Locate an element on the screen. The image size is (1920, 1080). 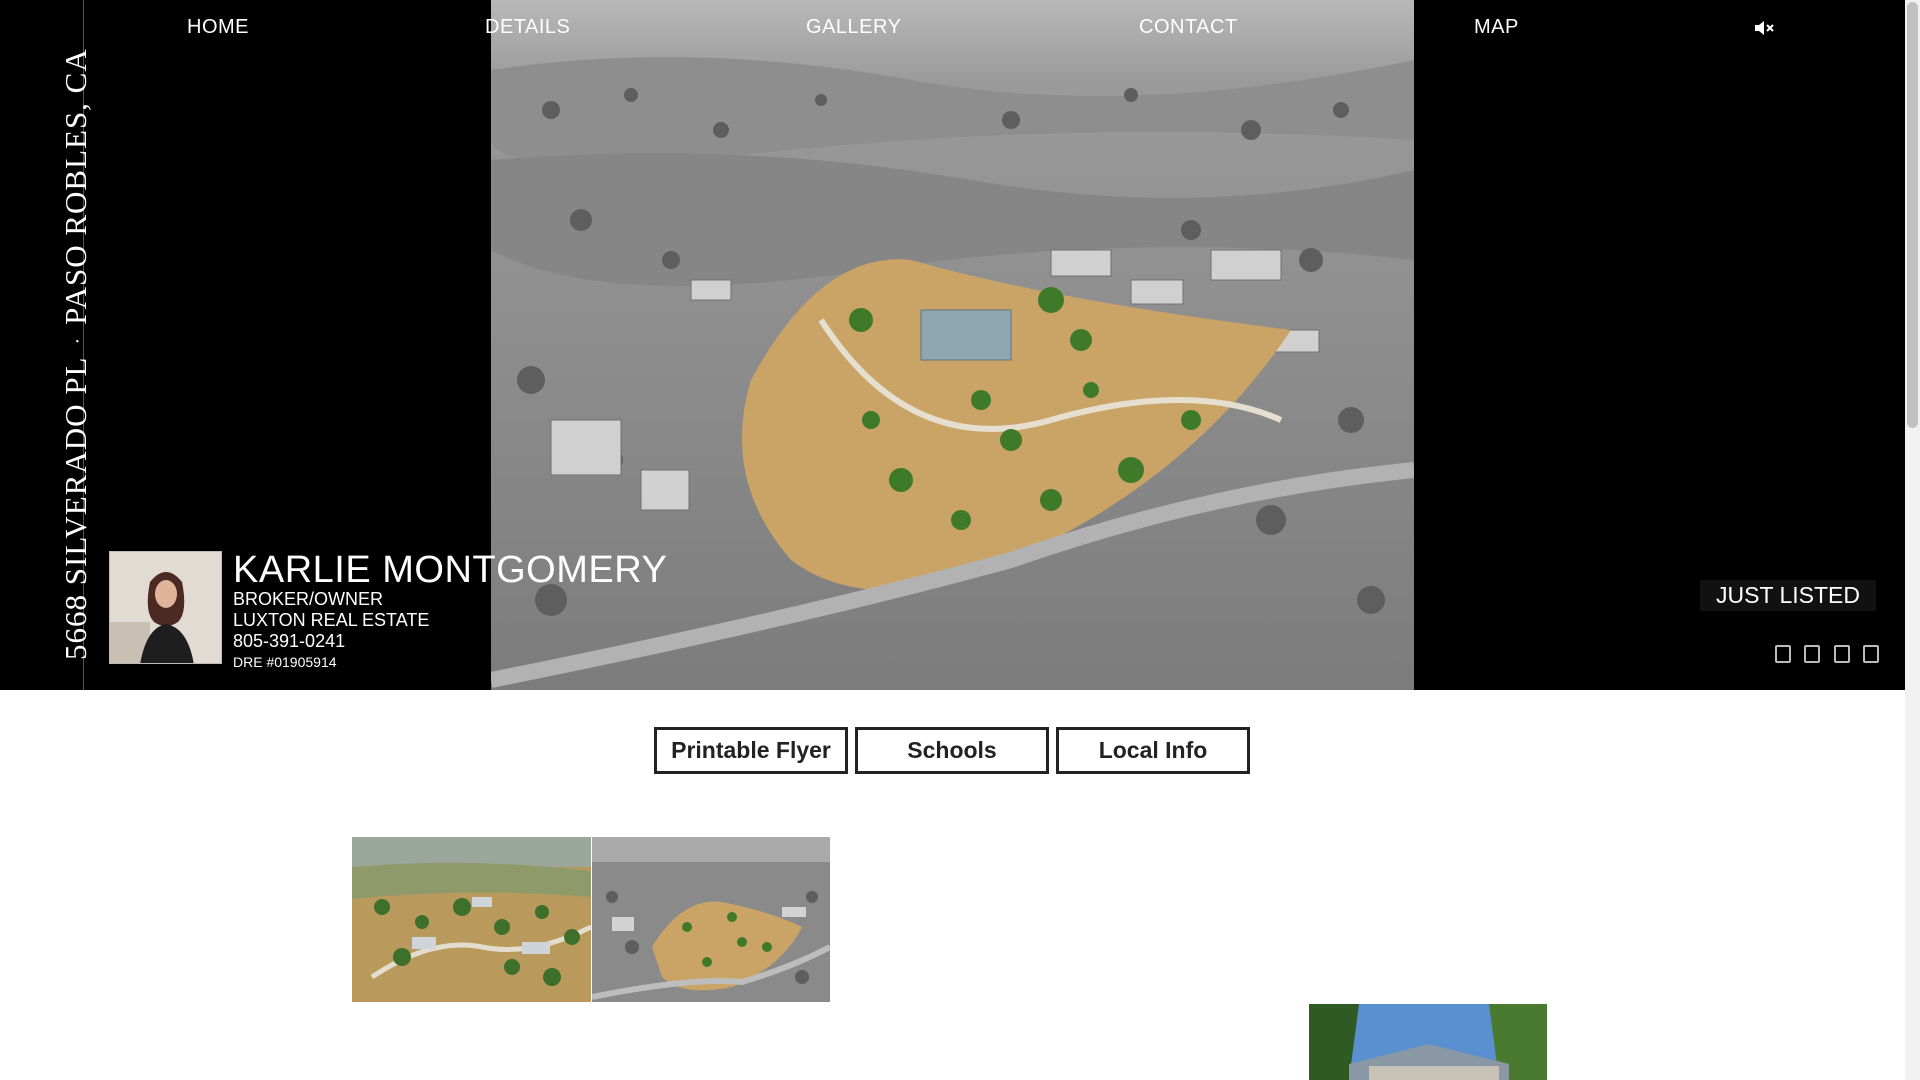
twitter-icon is located at coordinates (1812, 654).